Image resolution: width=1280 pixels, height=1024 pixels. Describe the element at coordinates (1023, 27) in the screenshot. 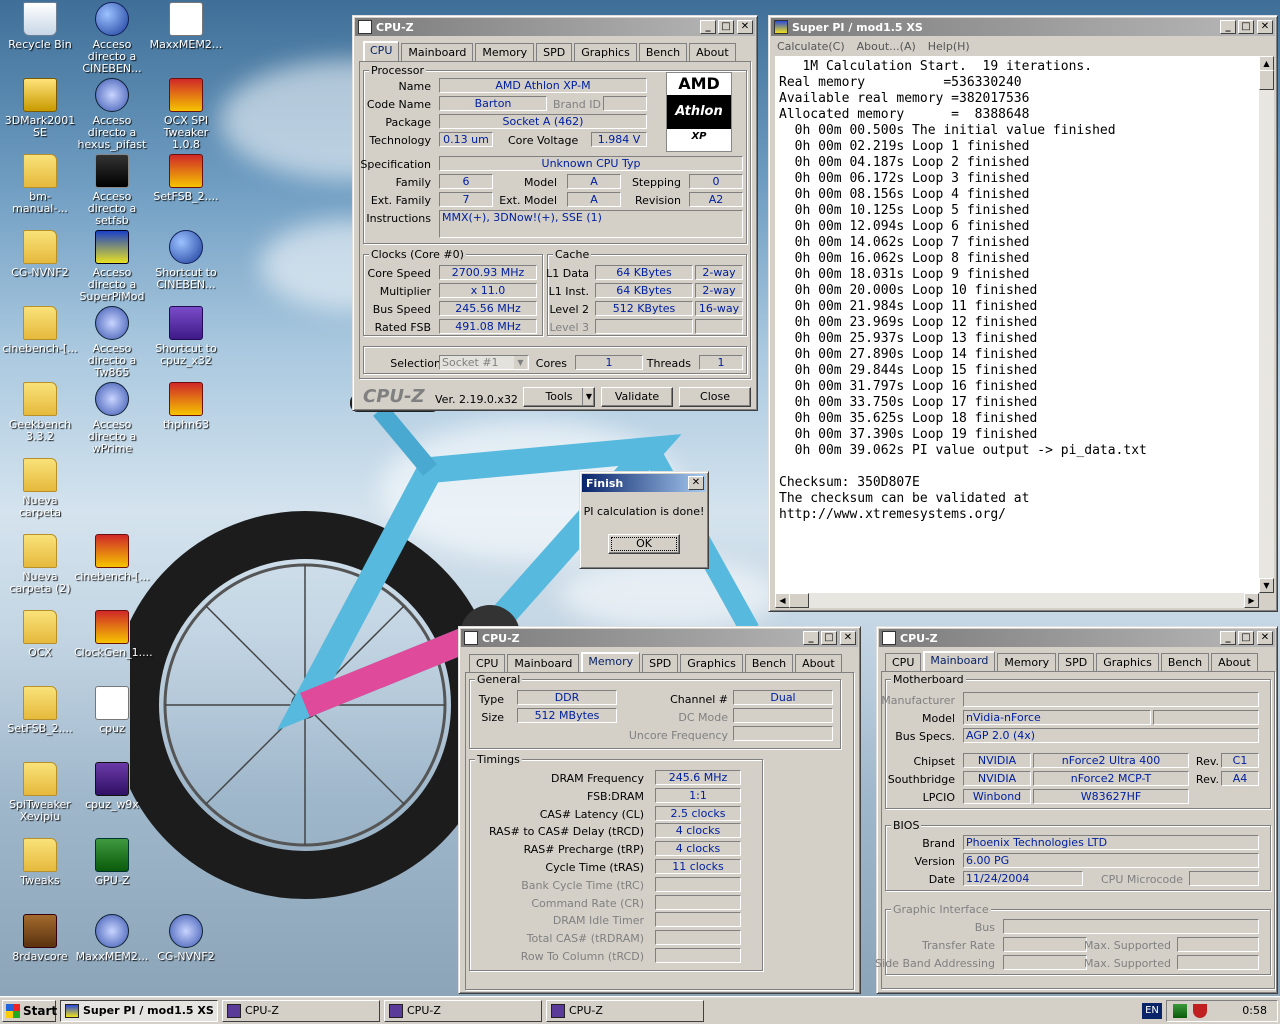

I see `superpi-titlebar: Super PI / mod1.5 XS _ □ ✕` at that location.